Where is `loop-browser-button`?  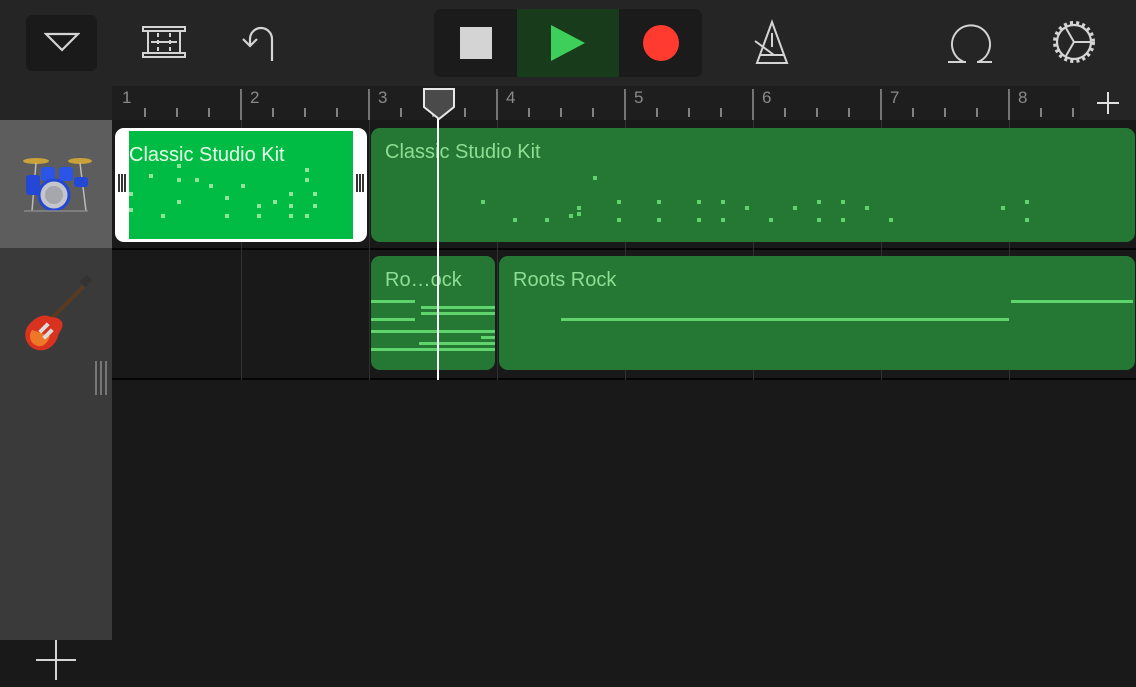
loop-browser-button is located at coordinates (970, 42).